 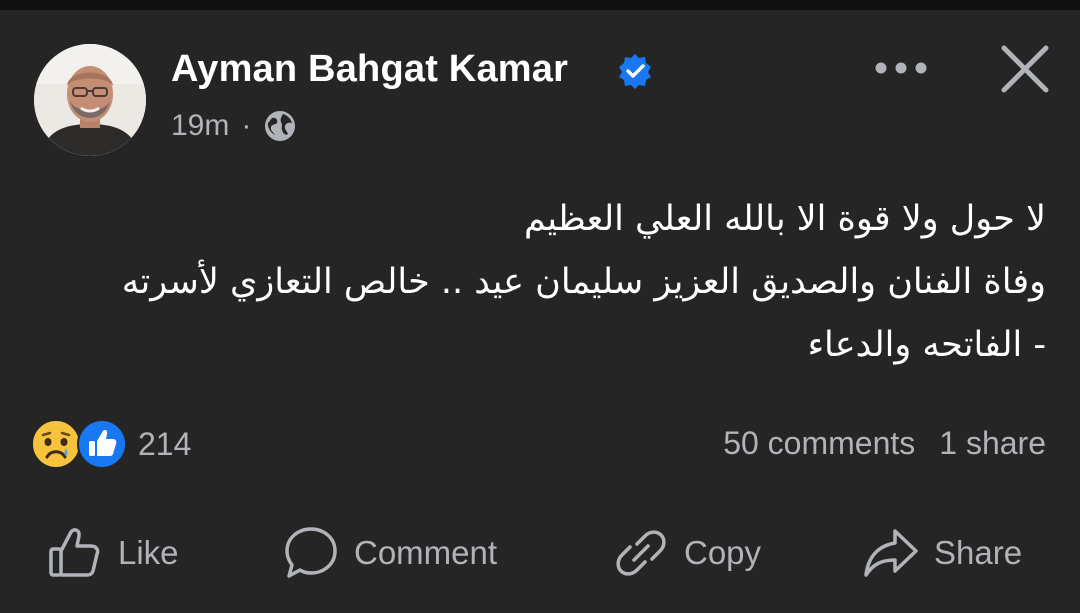 I want to click on comments-count-link: 50 comments, so click(x=819, y=443).